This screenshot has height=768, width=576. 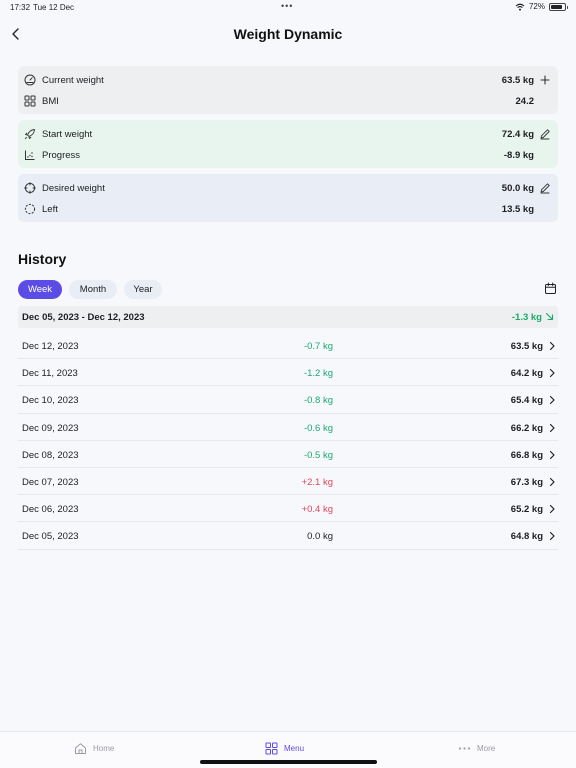 I want to click on history-change: -0.5 kg, so click(x=318, y=455).